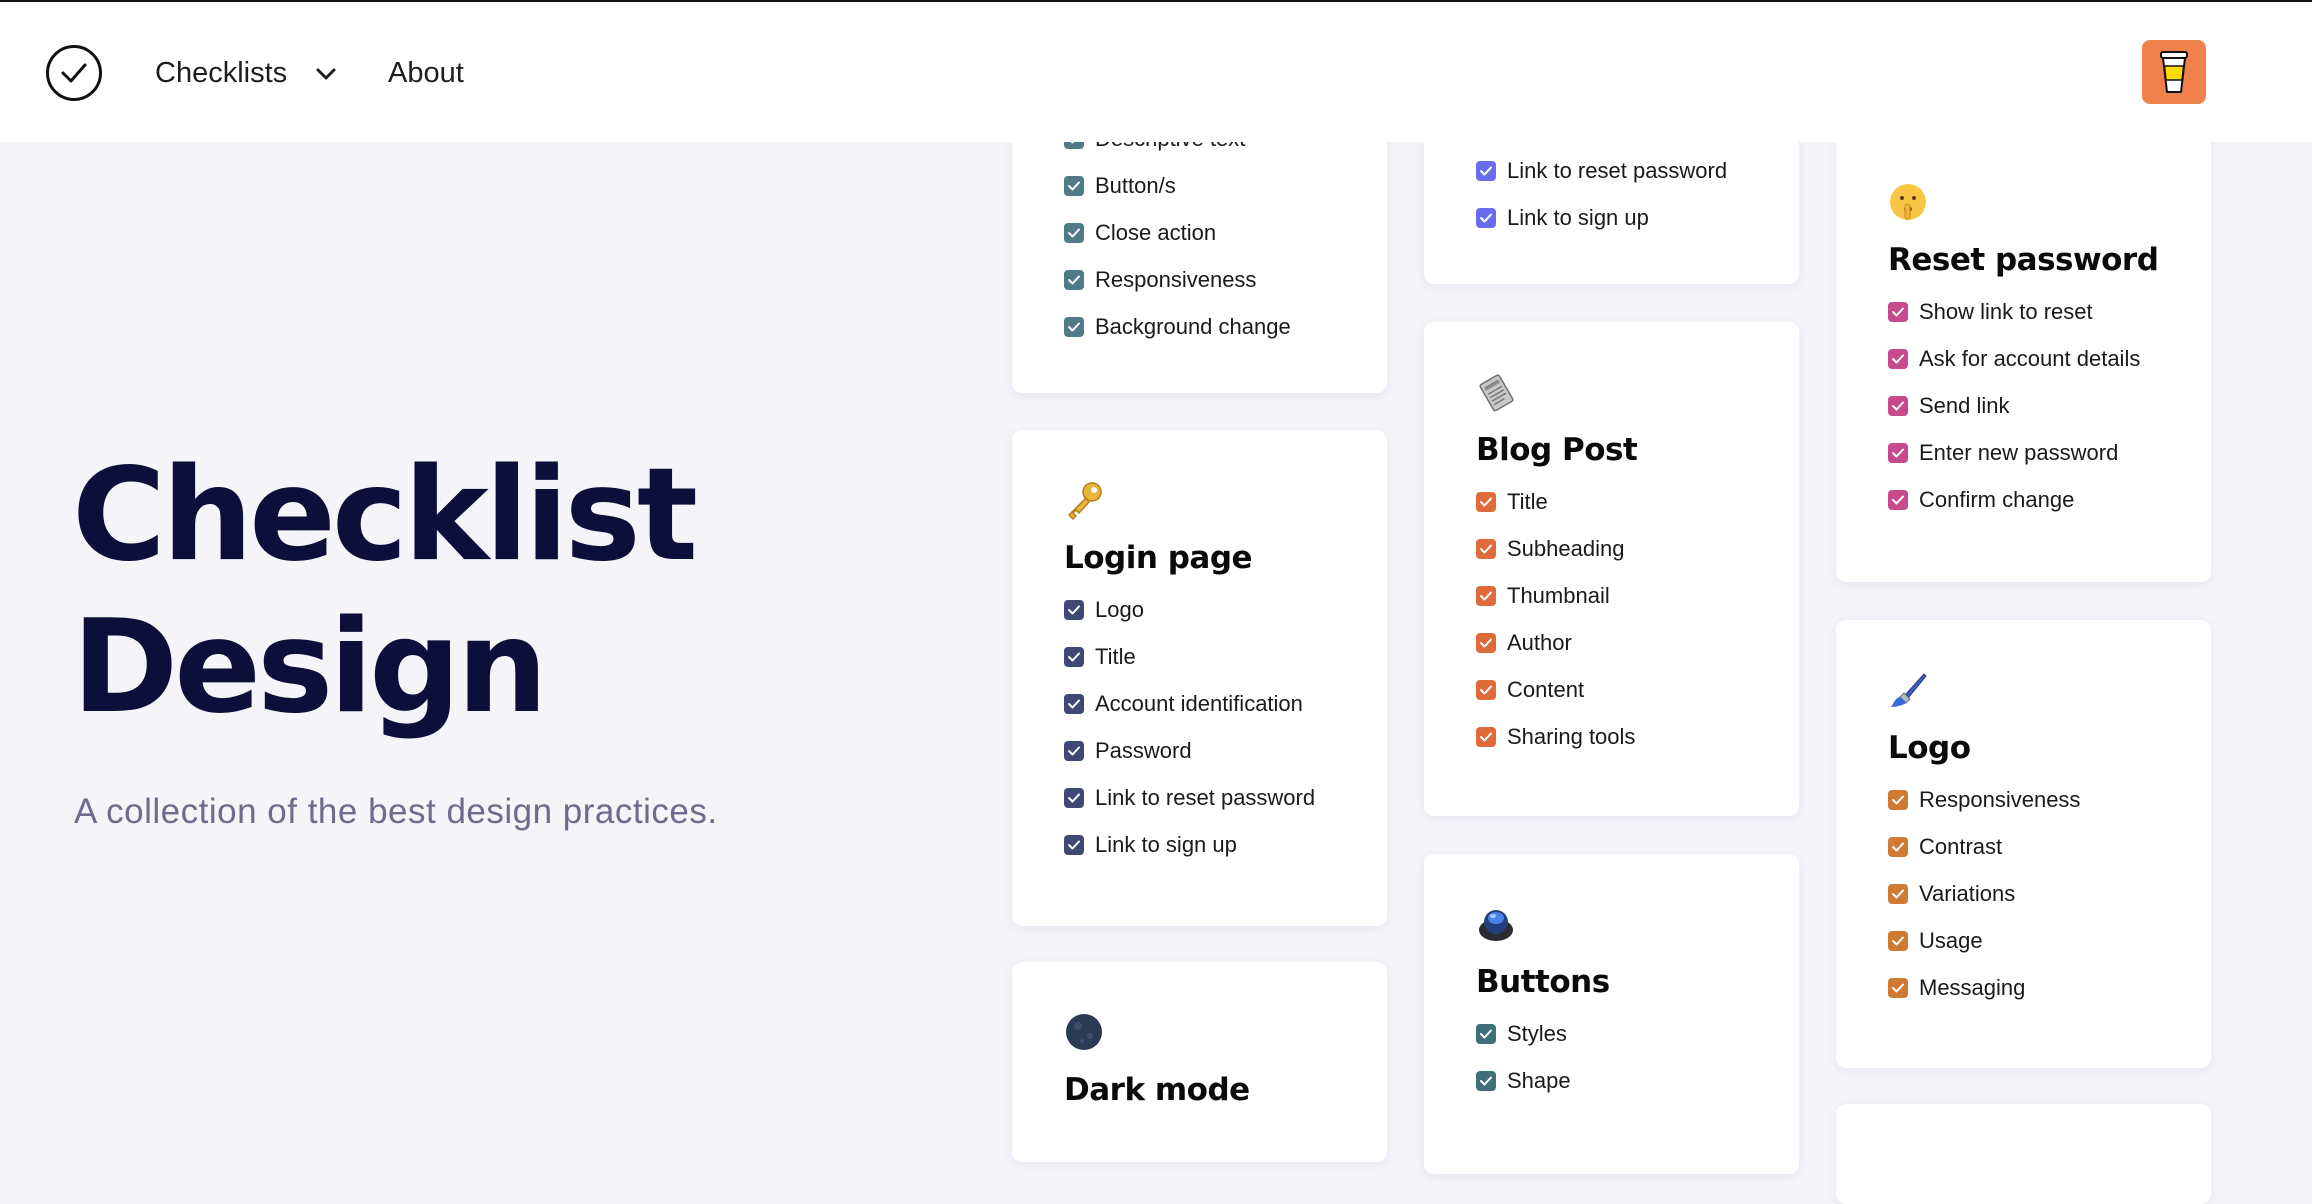 This screenshot has height=1204, width=2312. I want to click on checklist-item-label: Sharing tools, so click(1571, 736).